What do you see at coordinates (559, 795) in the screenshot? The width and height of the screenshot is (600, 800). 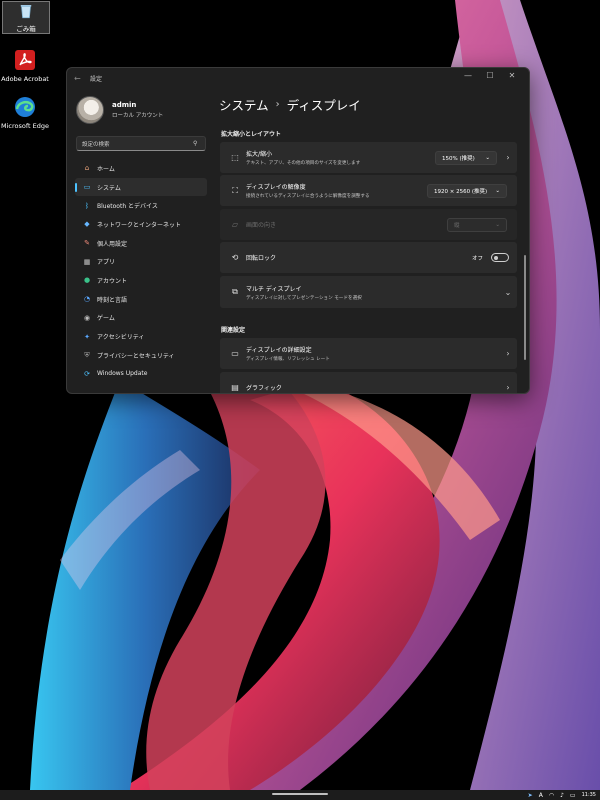 I see `system-tray: ➤ A ◠ ♪ ▭ 11:35` at bounding box center [559, 795].